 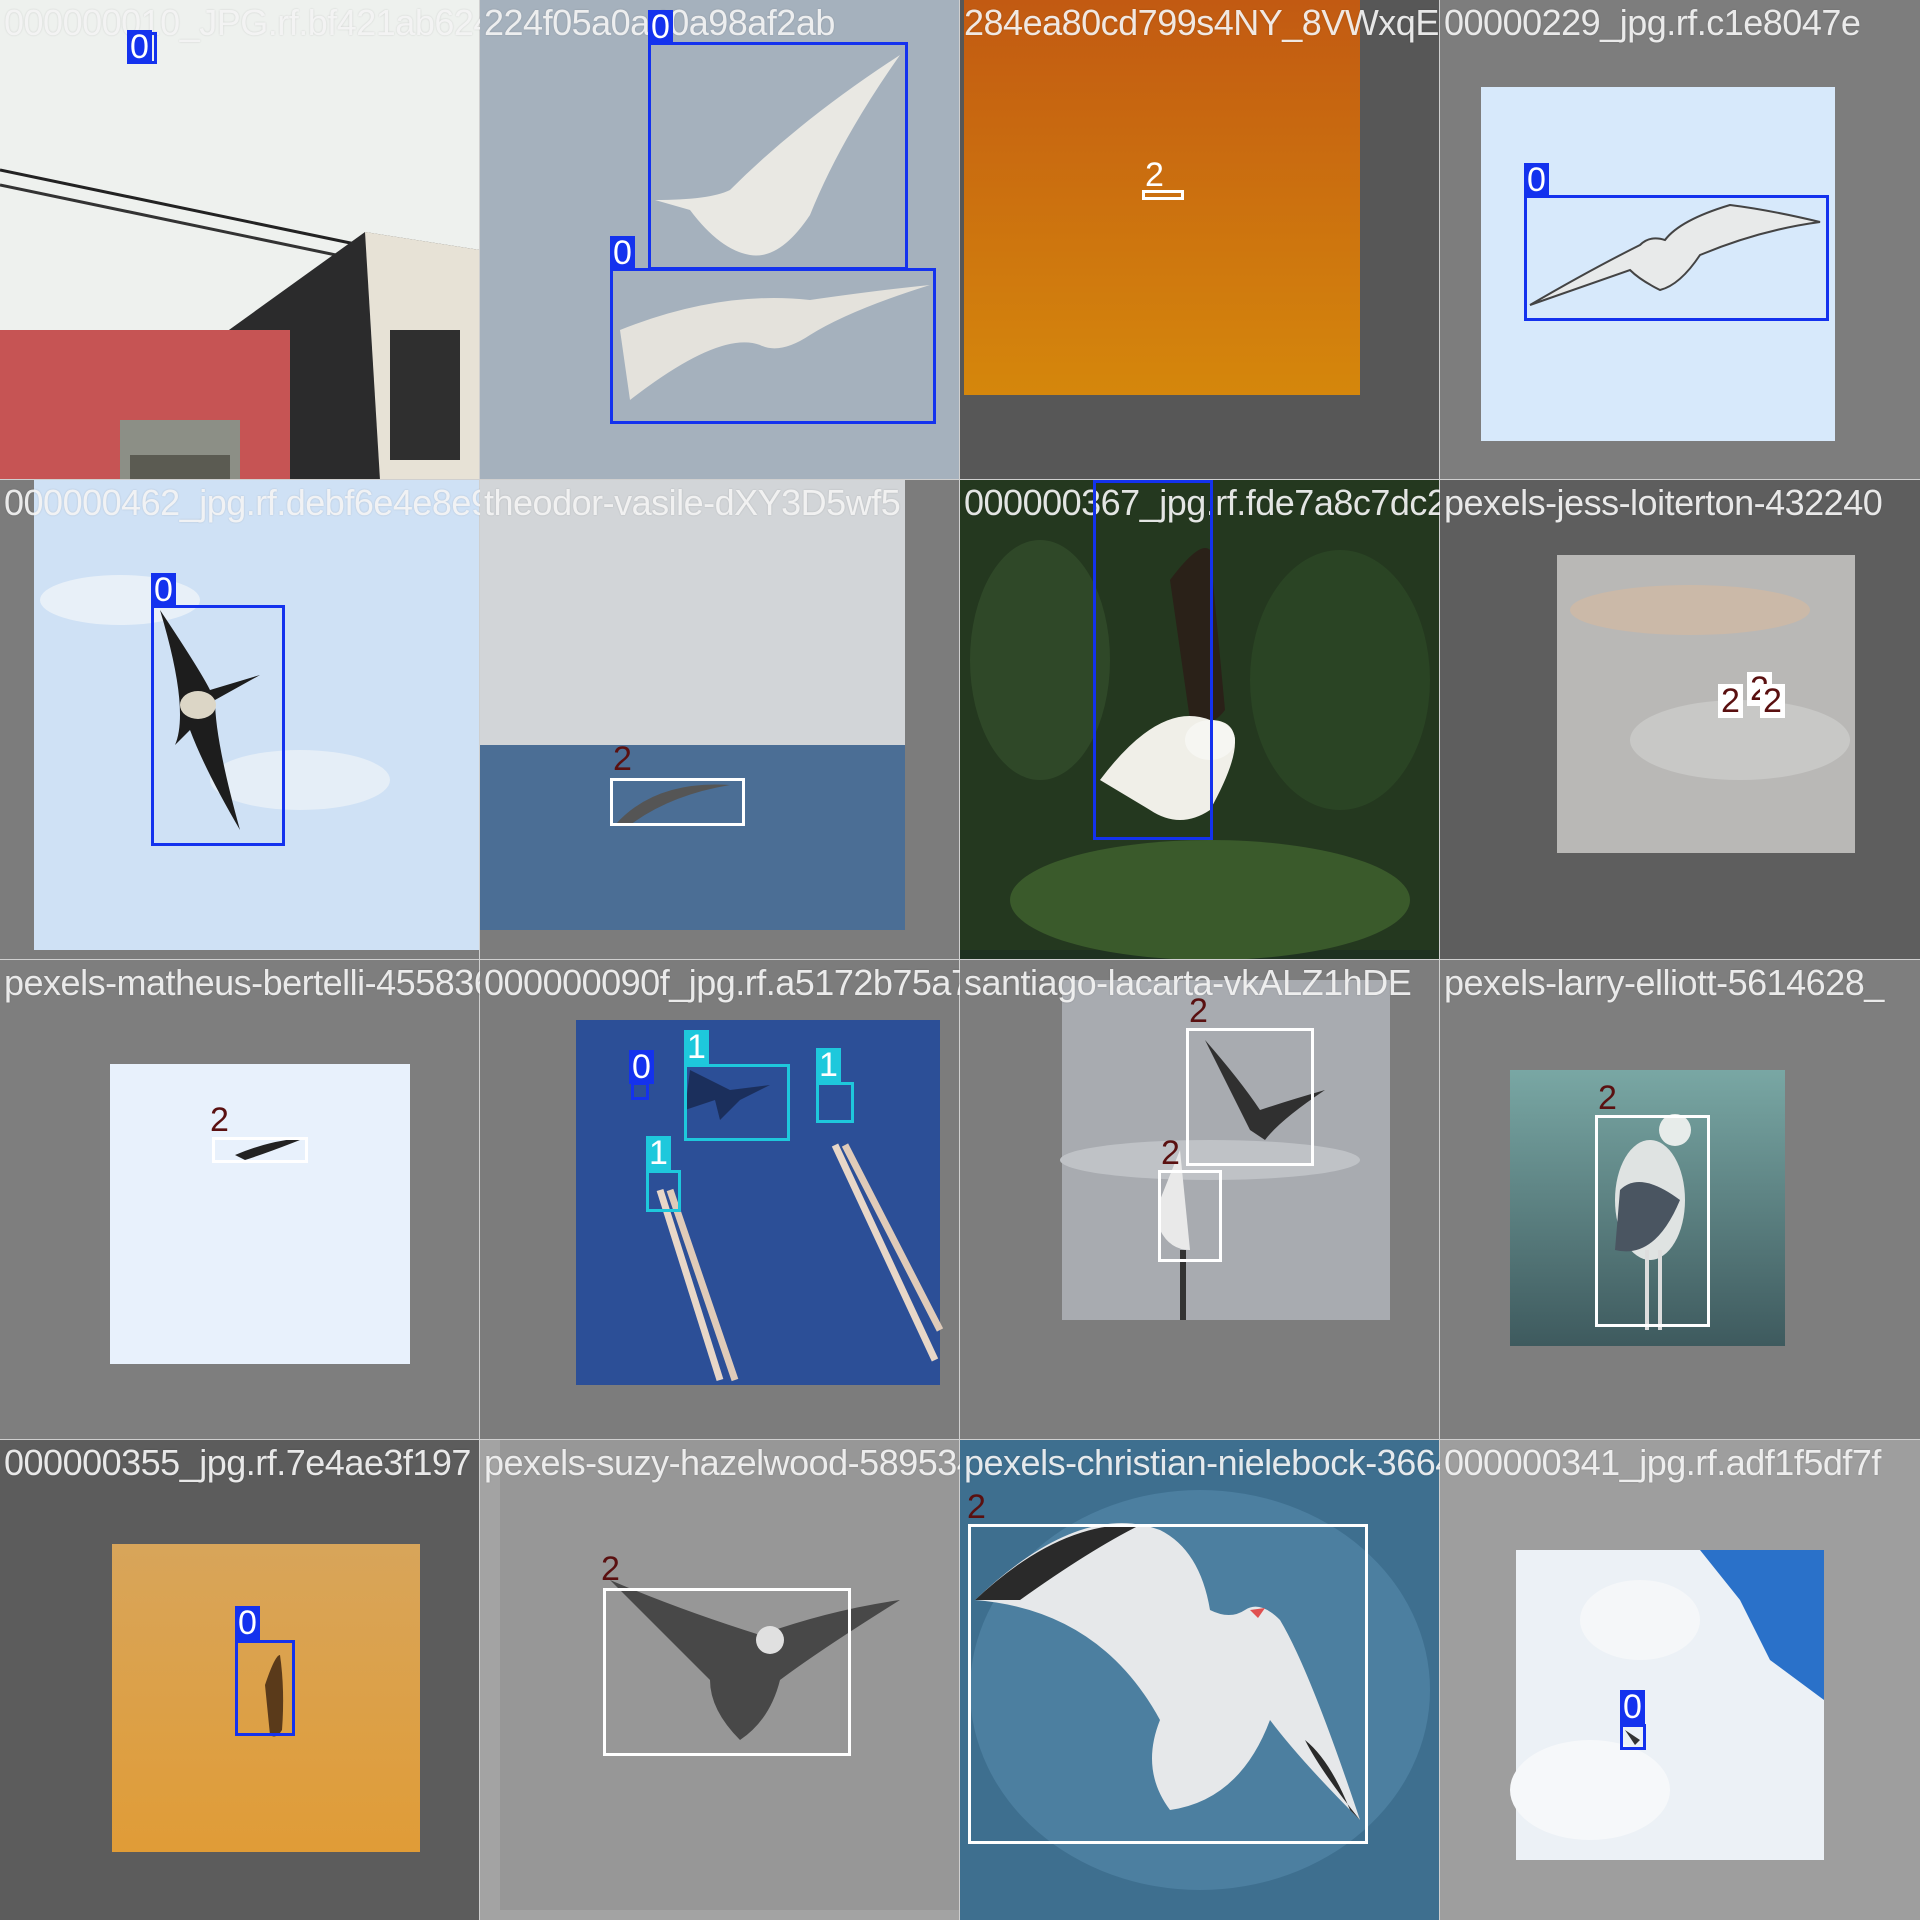 What do you see at coordinates (722, 1462) in the screenshot?
I see `filename-label: pexels-suzy-hazelwood-5895349` at bounding box center [722, 1462].